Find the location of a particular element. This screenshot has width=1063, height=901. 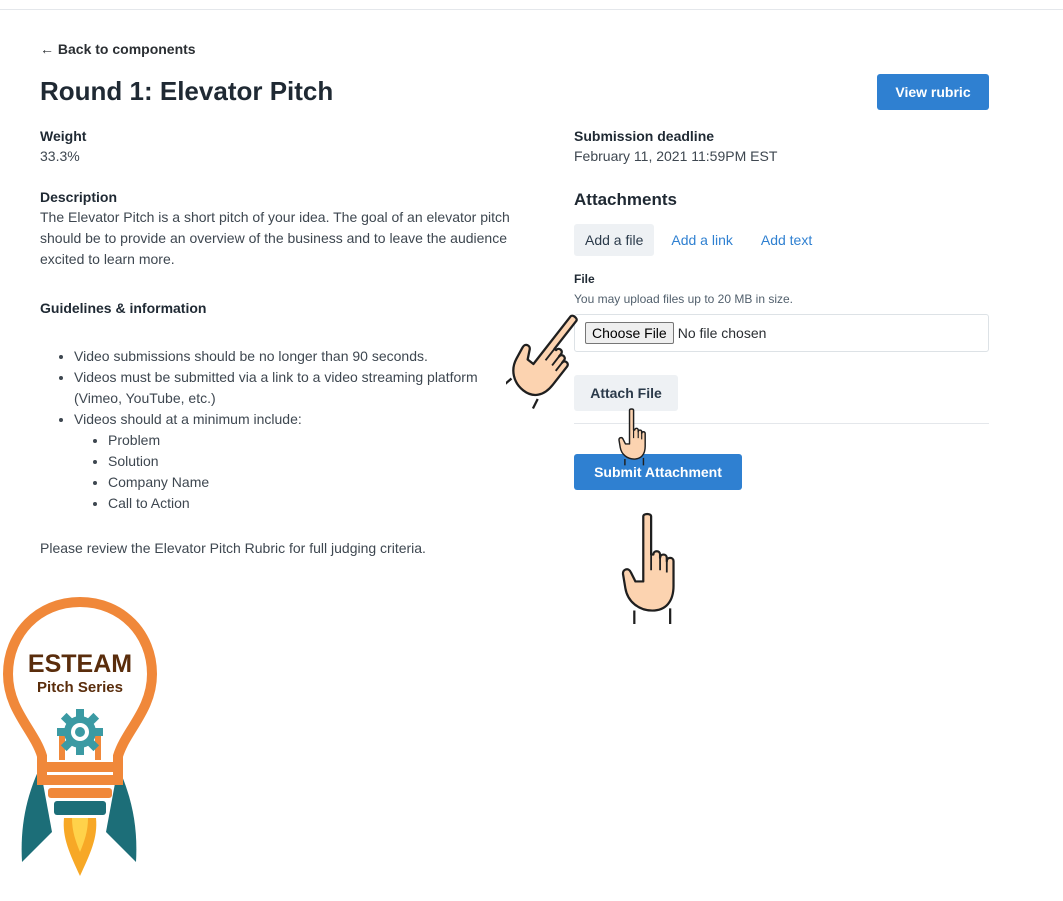

submit-attachment-button: Submit Attachment is located at coordinates (658, 472).